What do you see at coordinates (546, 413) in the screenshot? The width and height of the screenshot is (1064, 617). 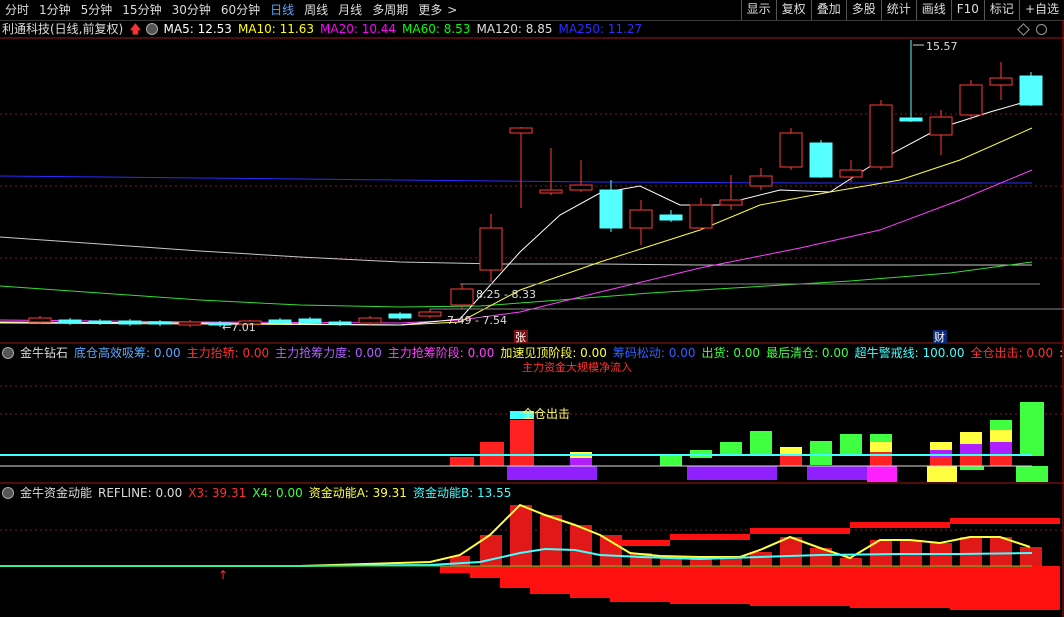 I see `full-attack-label: 全仓出击` at bounding box center [546, 413].